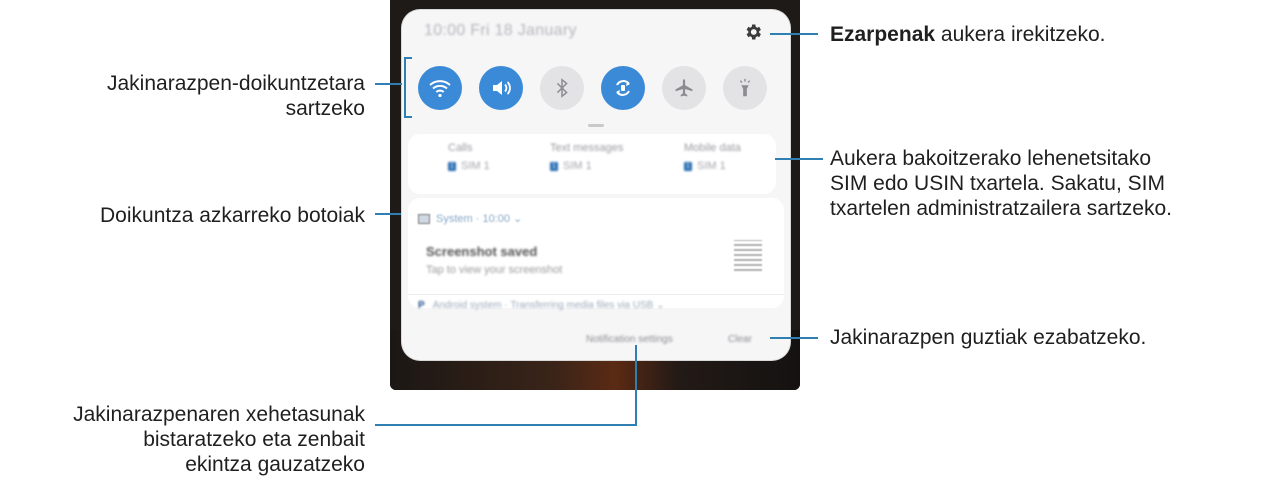 The width and height of the screenshot is (1271, 487). I want to click on callout-clear-all: Jakinarazpen guztiak ezabatzeko., so click(988, 337).